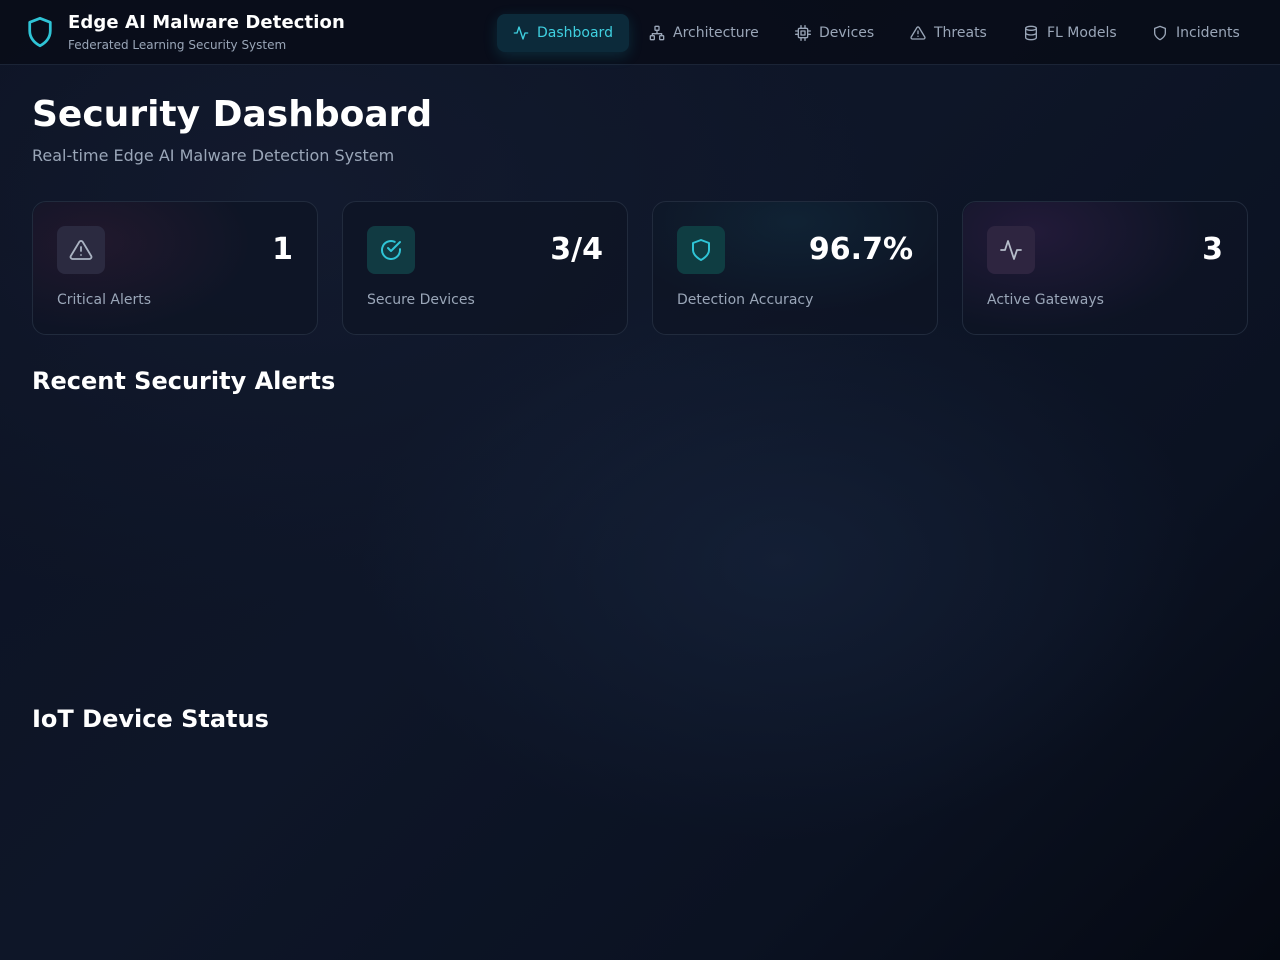 This screenshot has width=1280, height=960. Describe the element at coordinates (745, 300) in the screenshot. I see `stat-label: Detection Accuracy` at that location.